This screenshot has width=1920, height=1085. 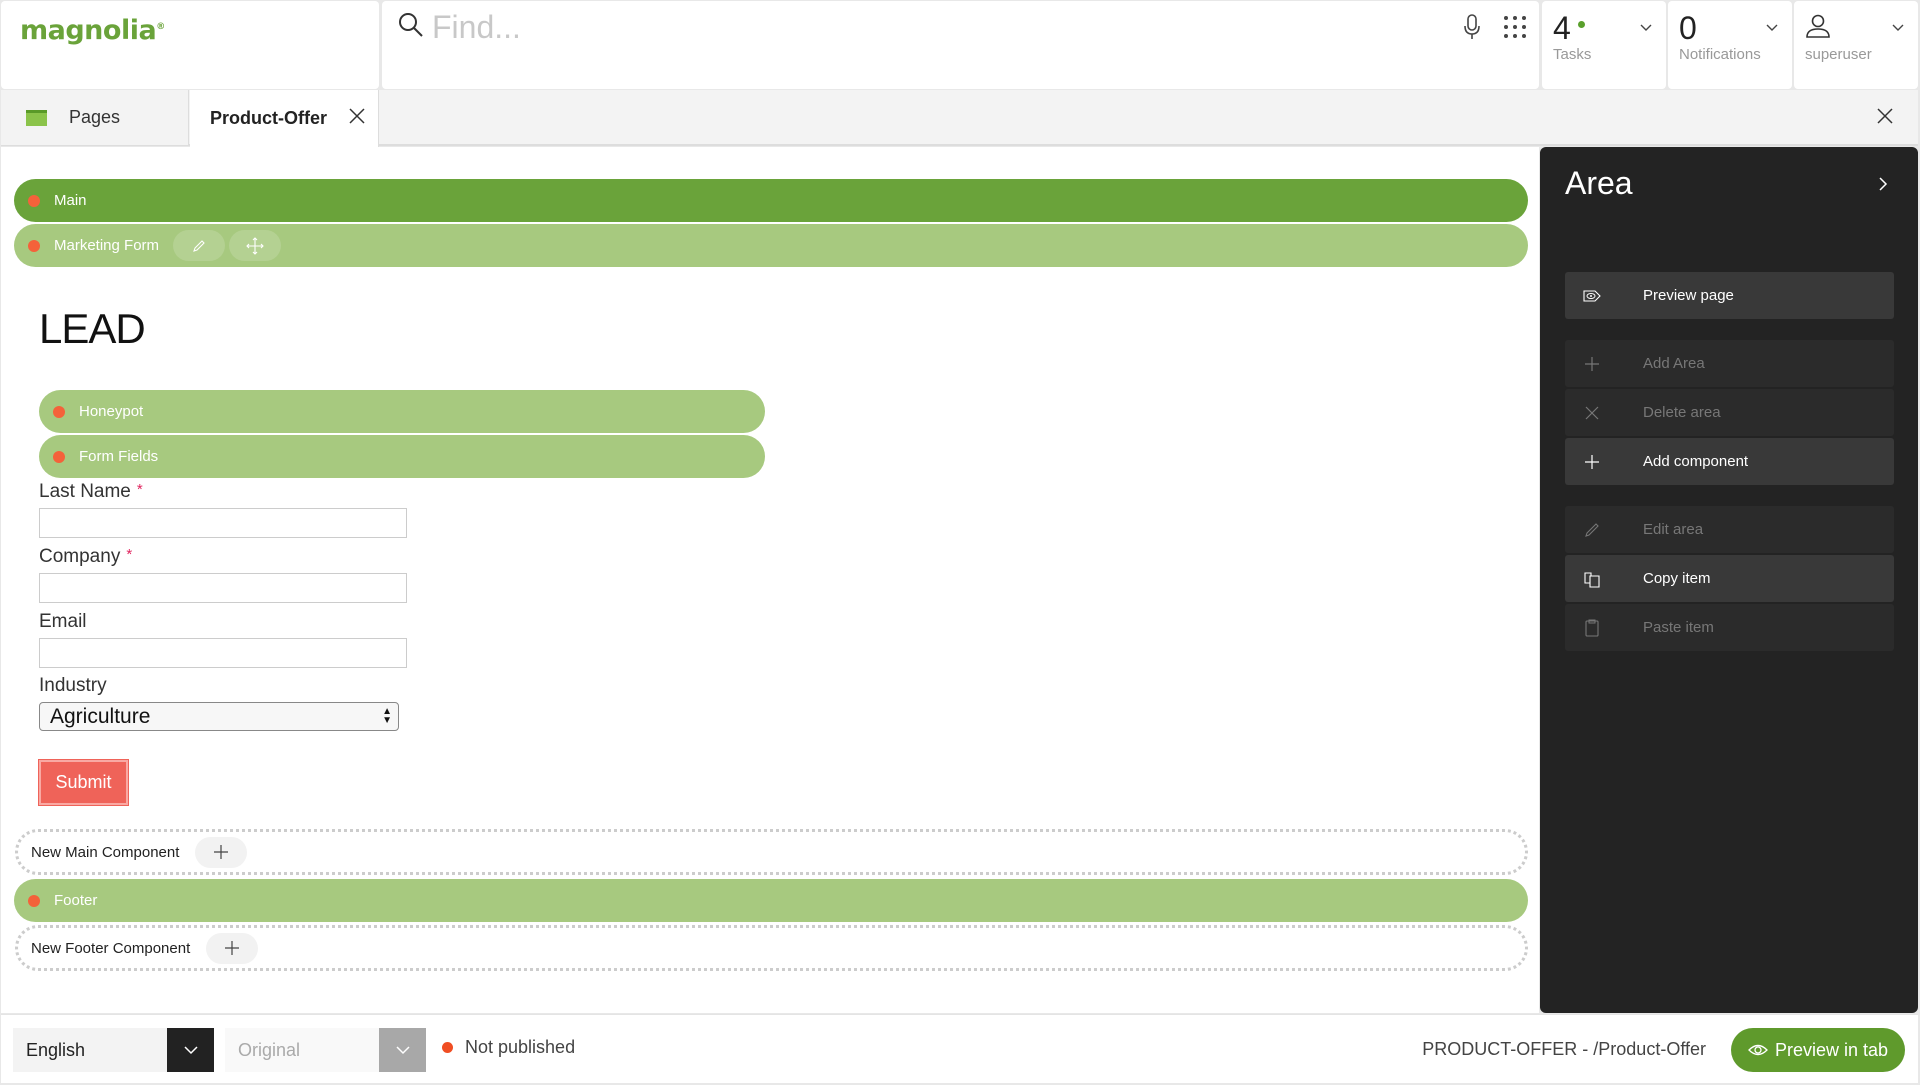 I want to click on add-main-component-button, so click(x=221, y=852).